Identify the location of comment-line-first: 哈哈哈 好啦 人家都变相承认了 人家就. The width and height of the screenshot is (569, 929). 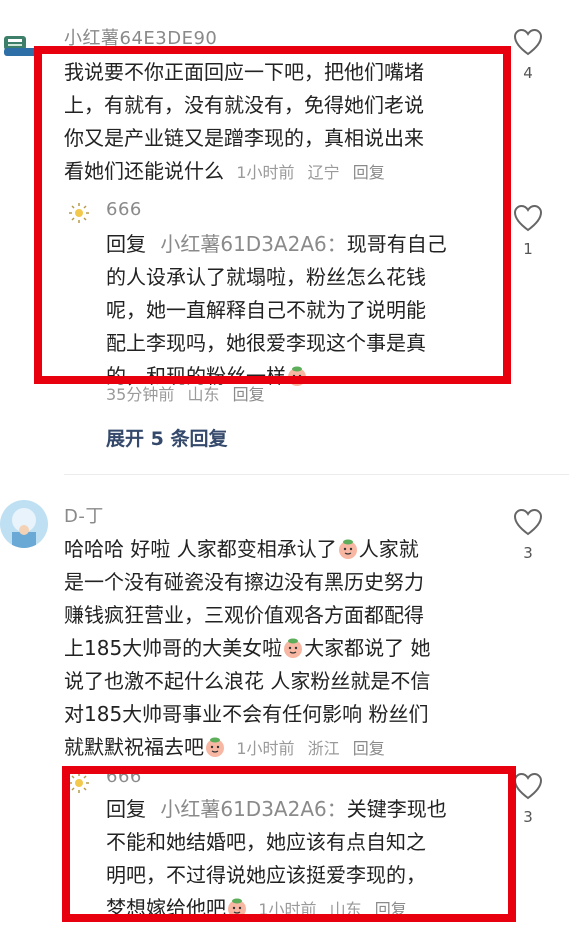
(286, 549).